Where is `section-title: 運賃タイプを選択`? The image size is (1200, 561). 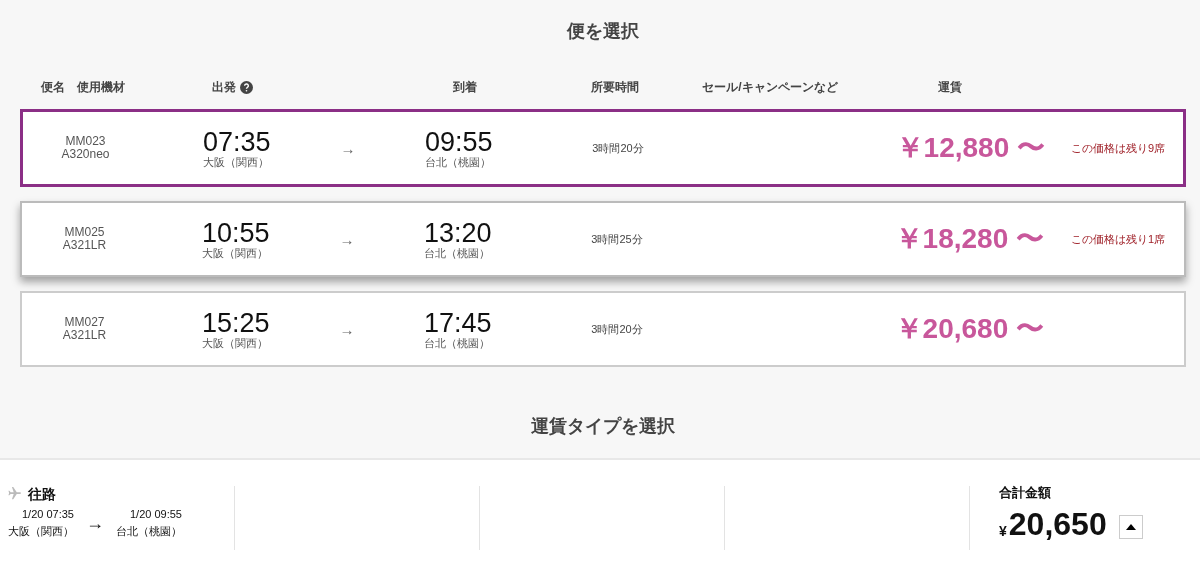 section-title: 運賃タイプを選択 is located at coordinates (603, 426).